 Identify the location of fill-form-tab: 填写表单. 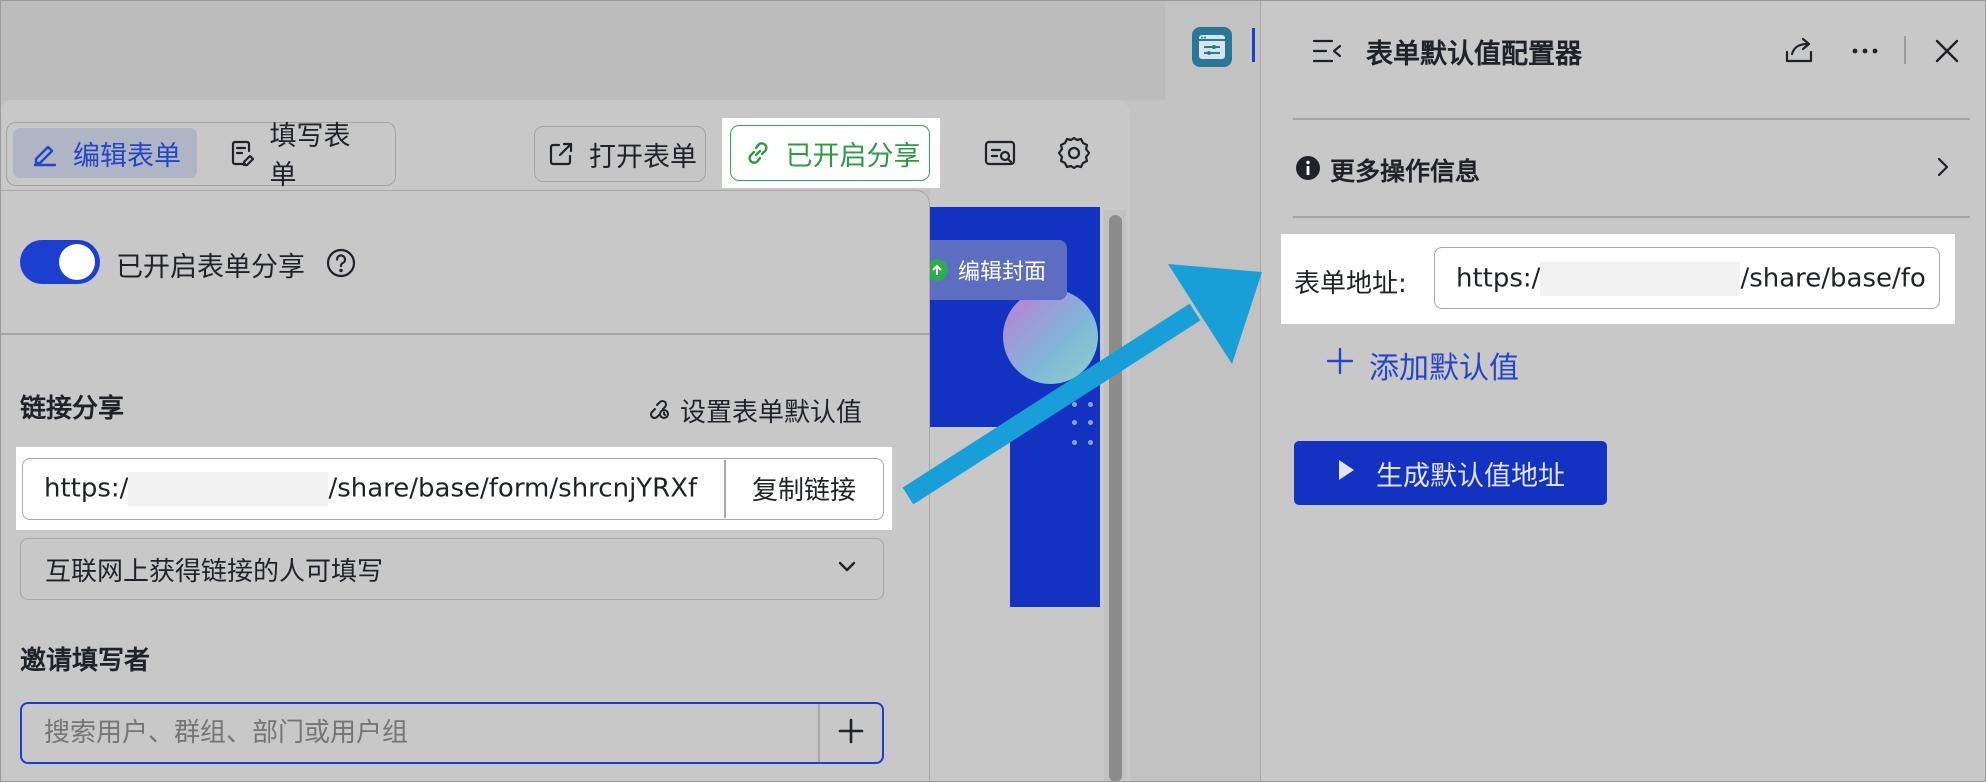
(300, 156).